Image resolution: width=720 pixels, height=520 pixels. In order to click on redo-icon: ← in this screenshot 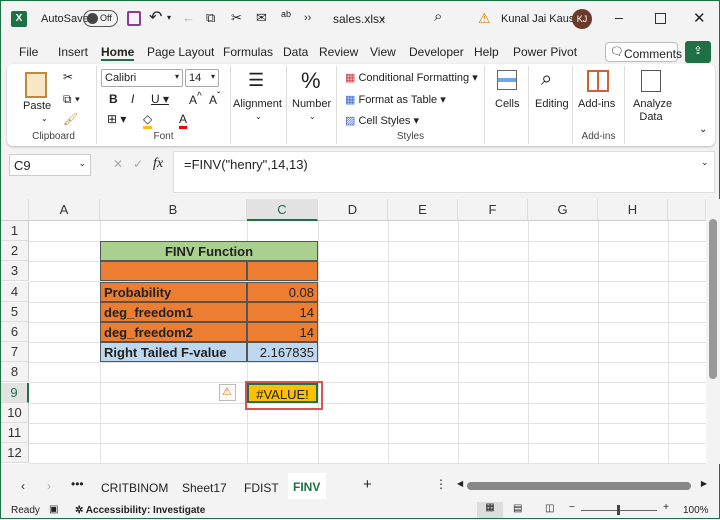, I will do `click(188, 17)`.